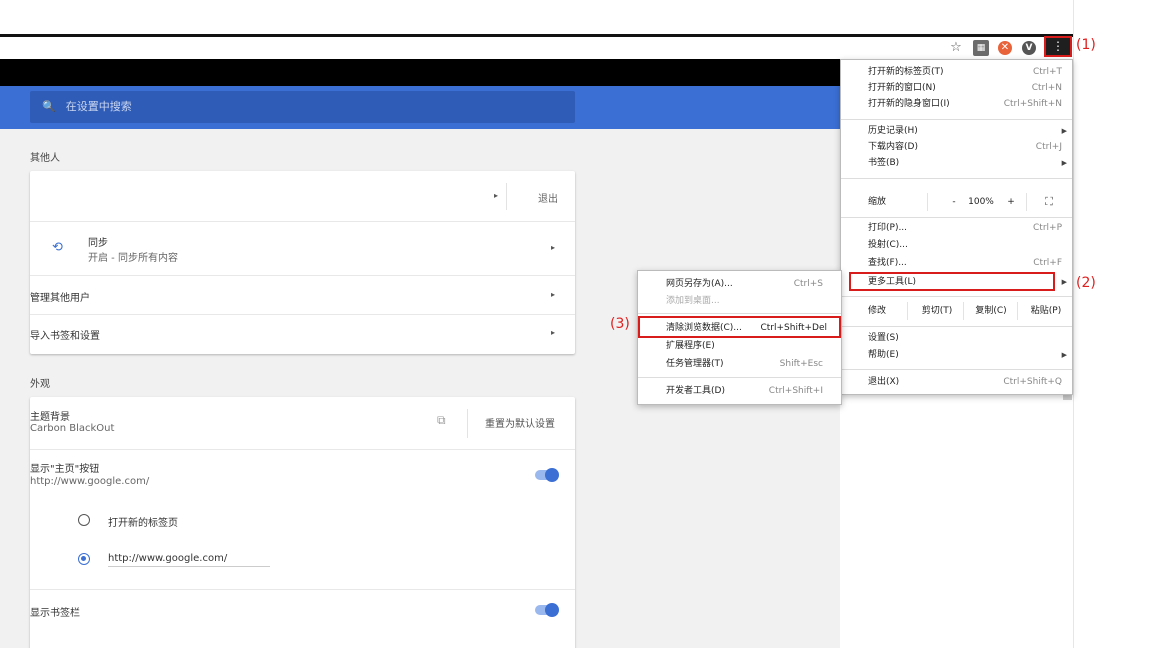 The image size is (1152, 648). I want to click on menu-item-print: 打印(P)... Ctrl+P, so click(965, 228).